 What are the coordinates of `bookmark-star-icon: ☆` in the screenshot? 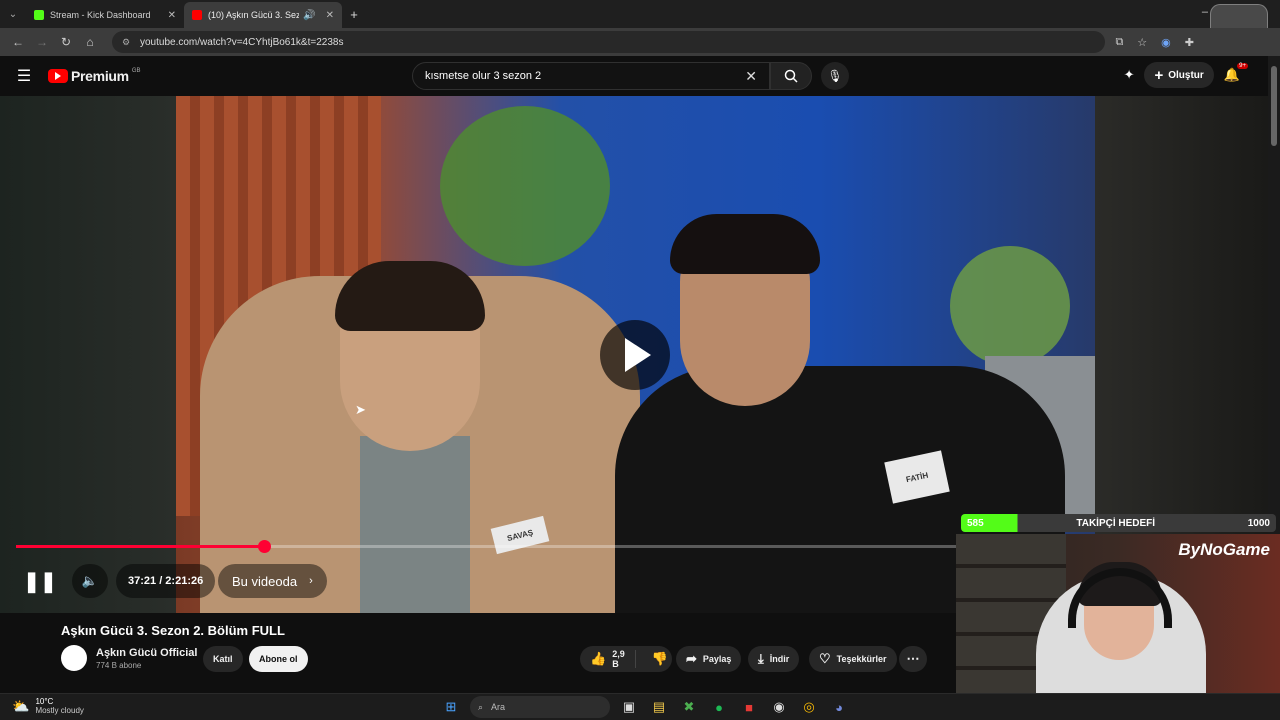 It's located at (1142, 42).